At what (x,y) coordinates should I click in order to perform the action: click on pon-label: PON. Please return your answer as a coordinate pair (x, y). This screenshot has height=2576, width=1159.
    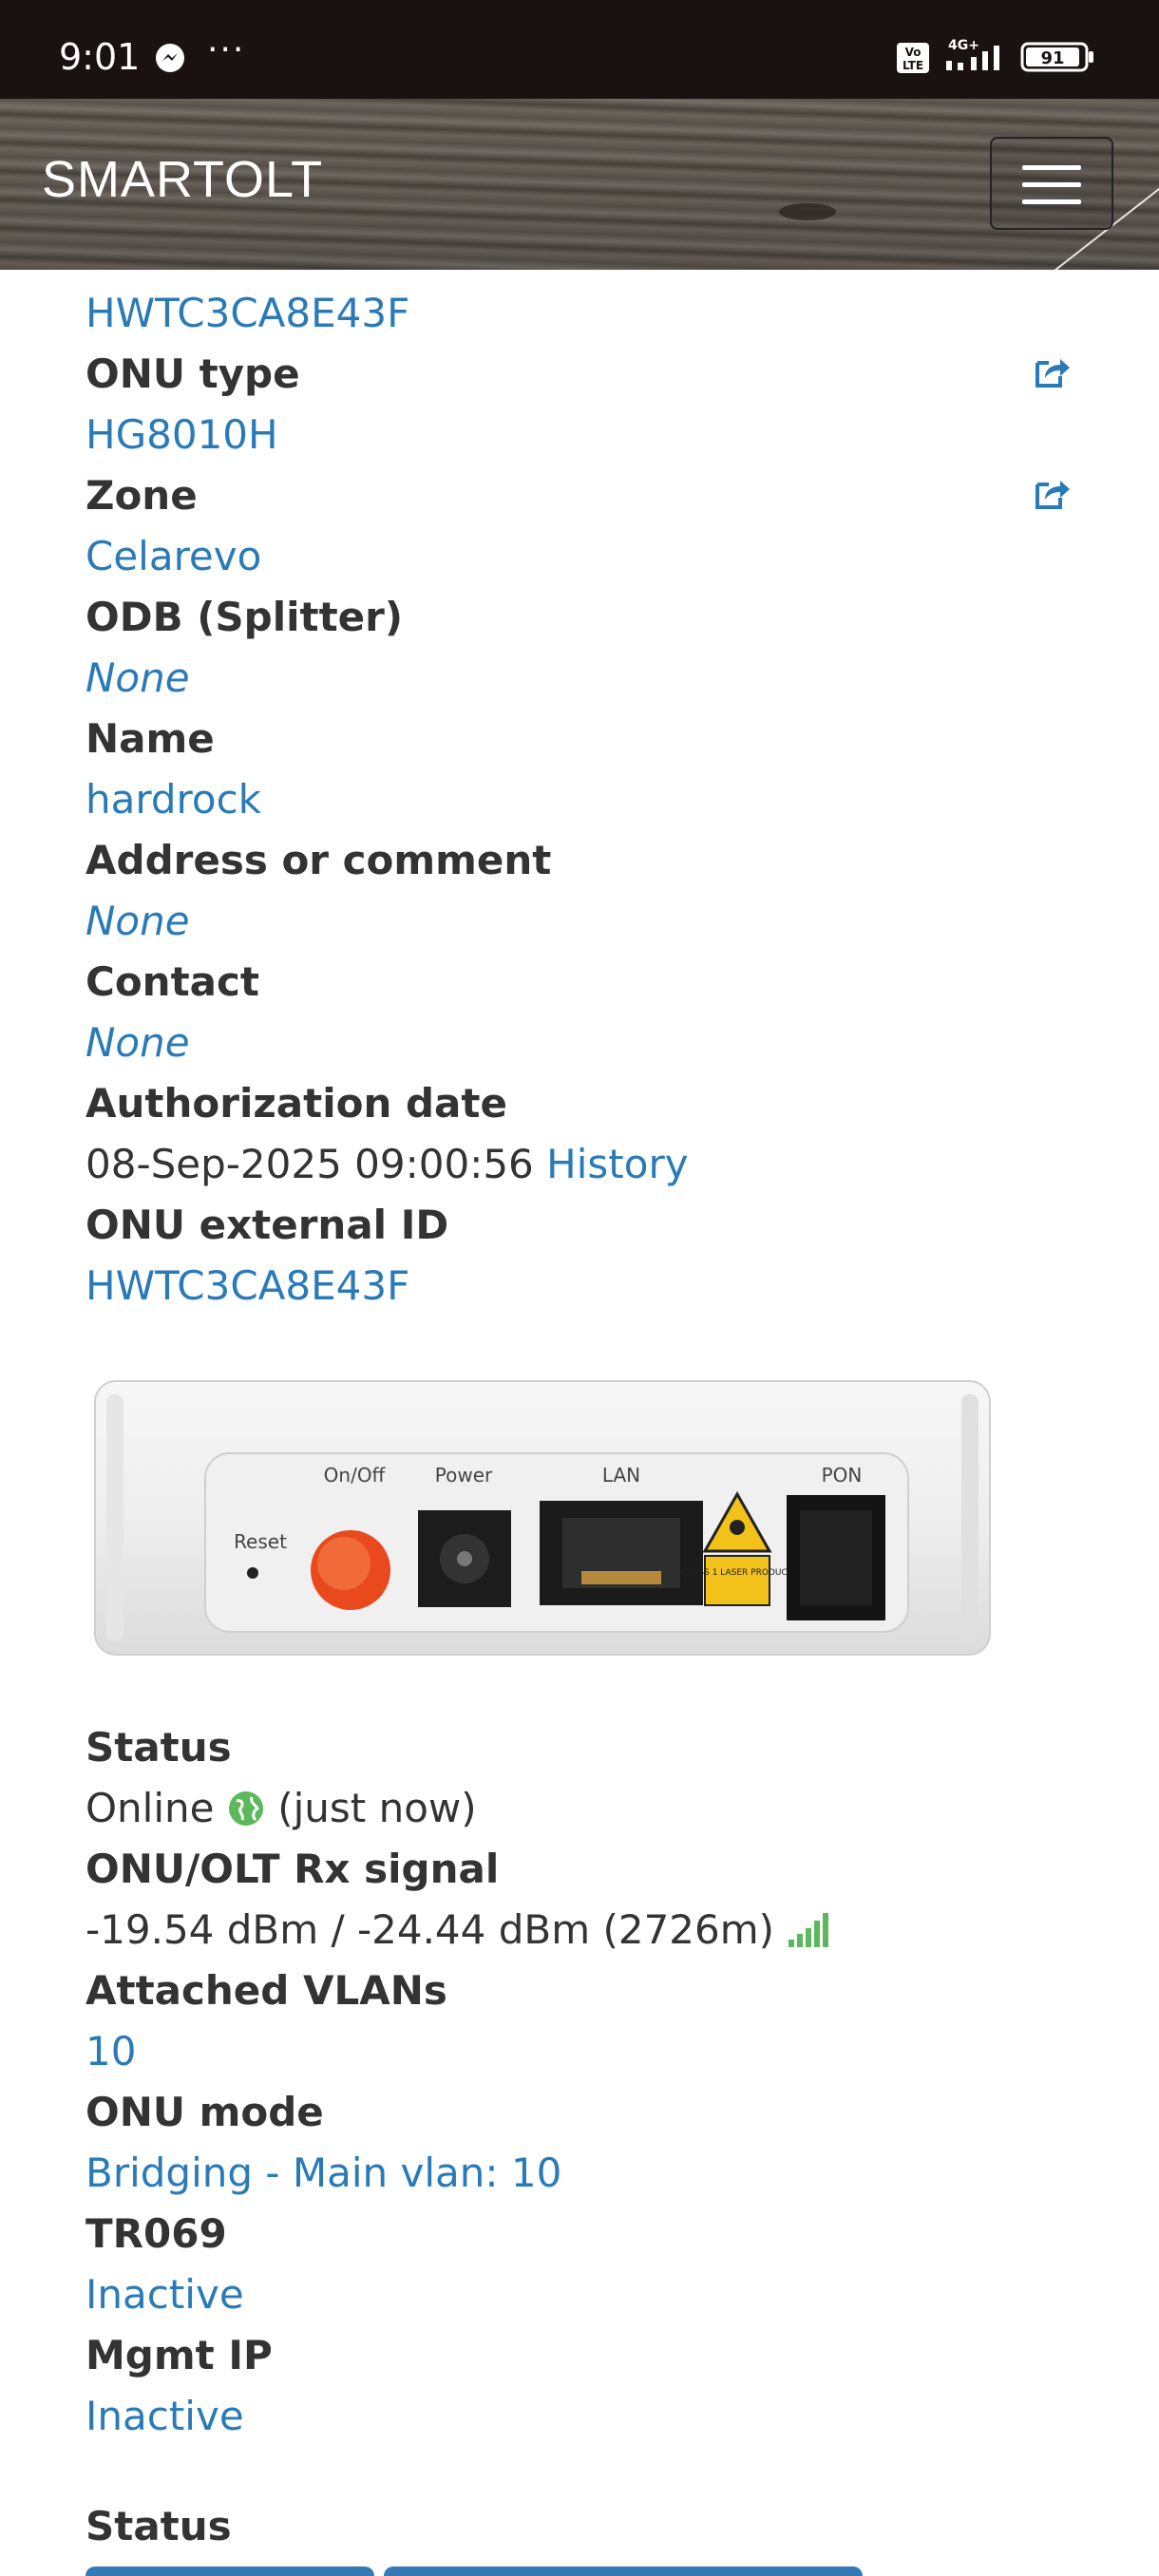
    Looking at the image, I should click on (842, 1475).